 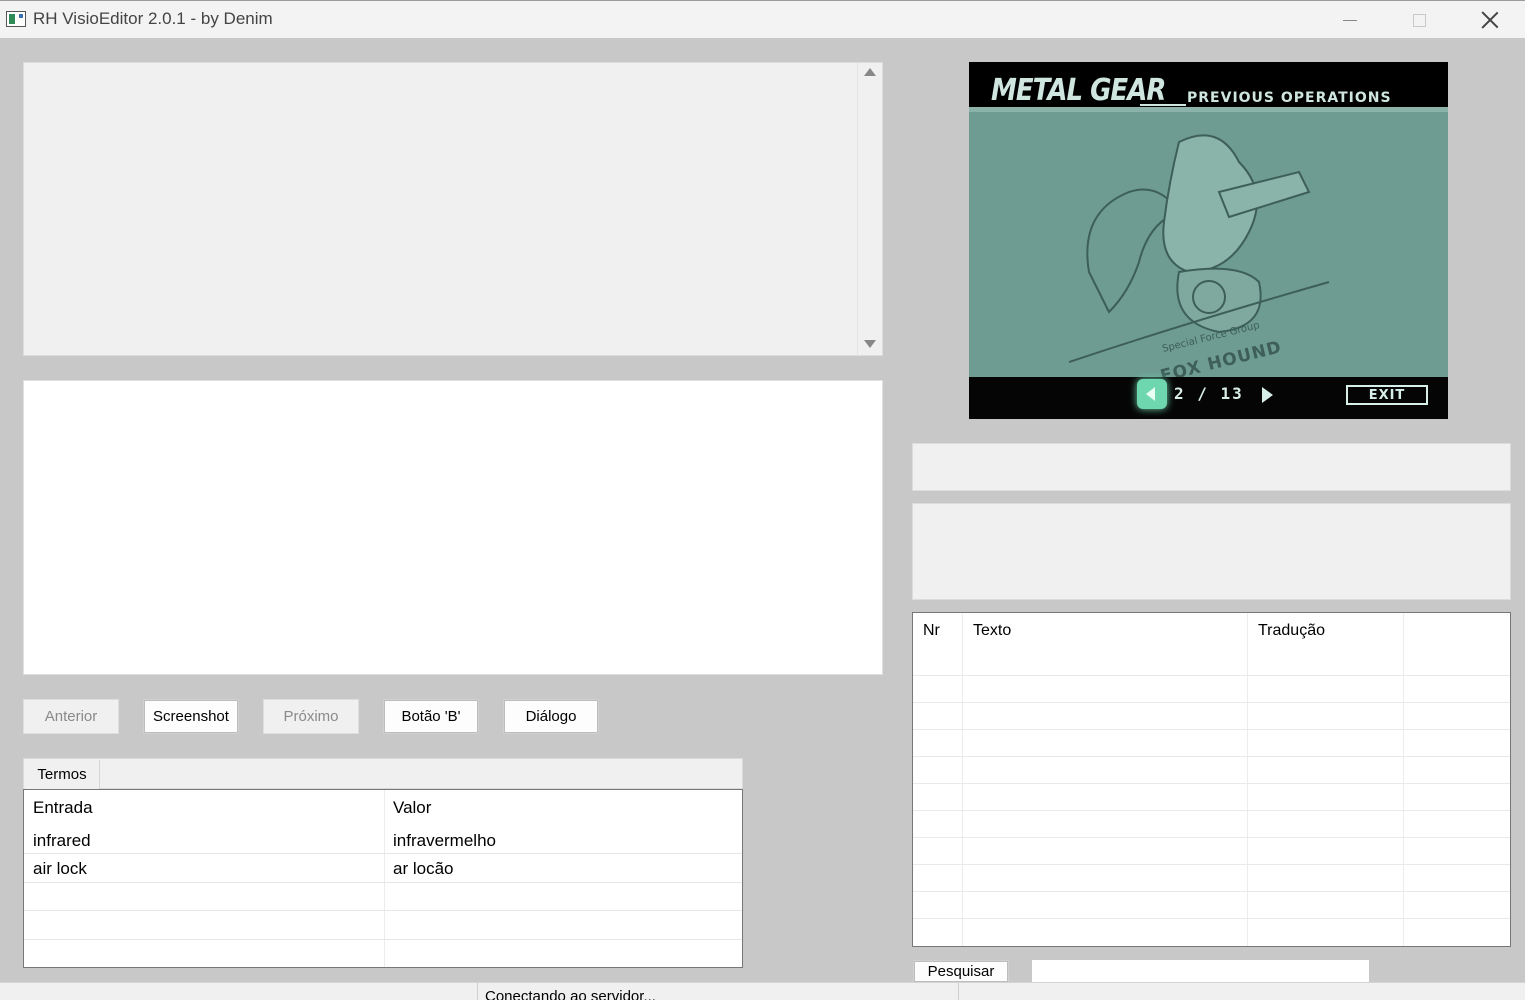 What do you see at coordinates (191, 716) in the screenshot?
I see `screenshot-button: Screenshot` at bounding box center [191, 716].